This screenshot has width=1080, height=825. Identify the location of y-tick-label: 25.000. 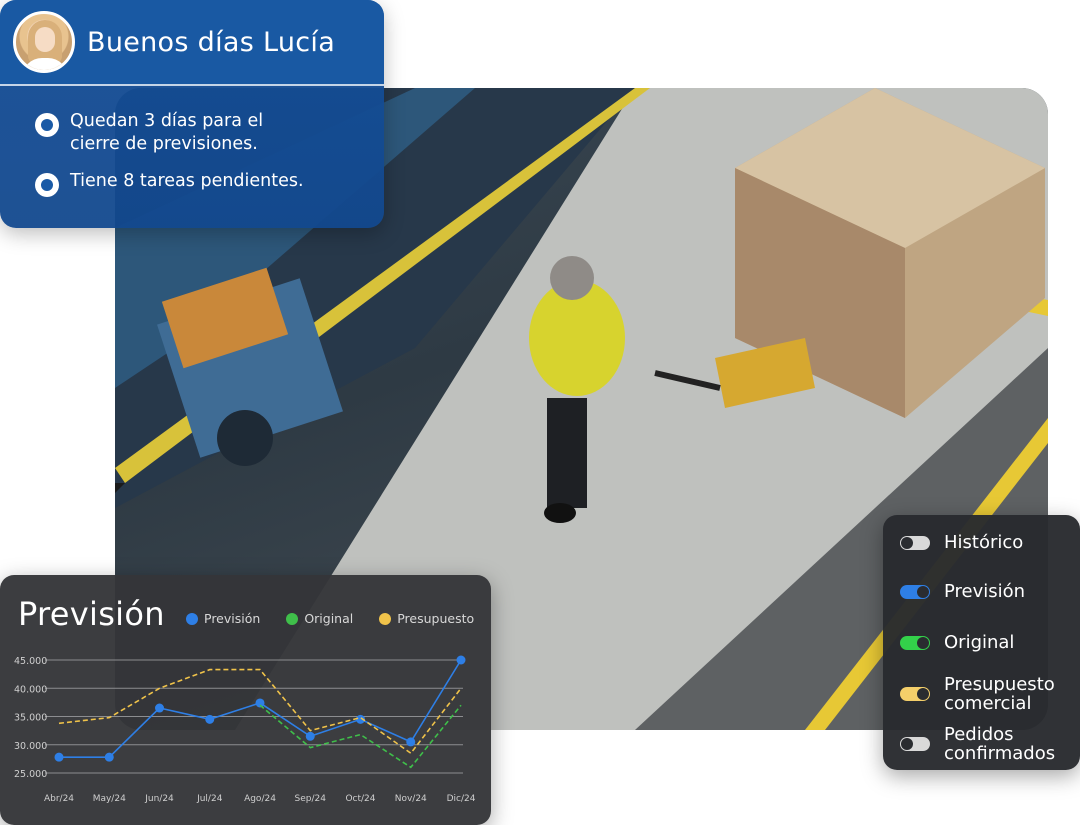
(30, 774).